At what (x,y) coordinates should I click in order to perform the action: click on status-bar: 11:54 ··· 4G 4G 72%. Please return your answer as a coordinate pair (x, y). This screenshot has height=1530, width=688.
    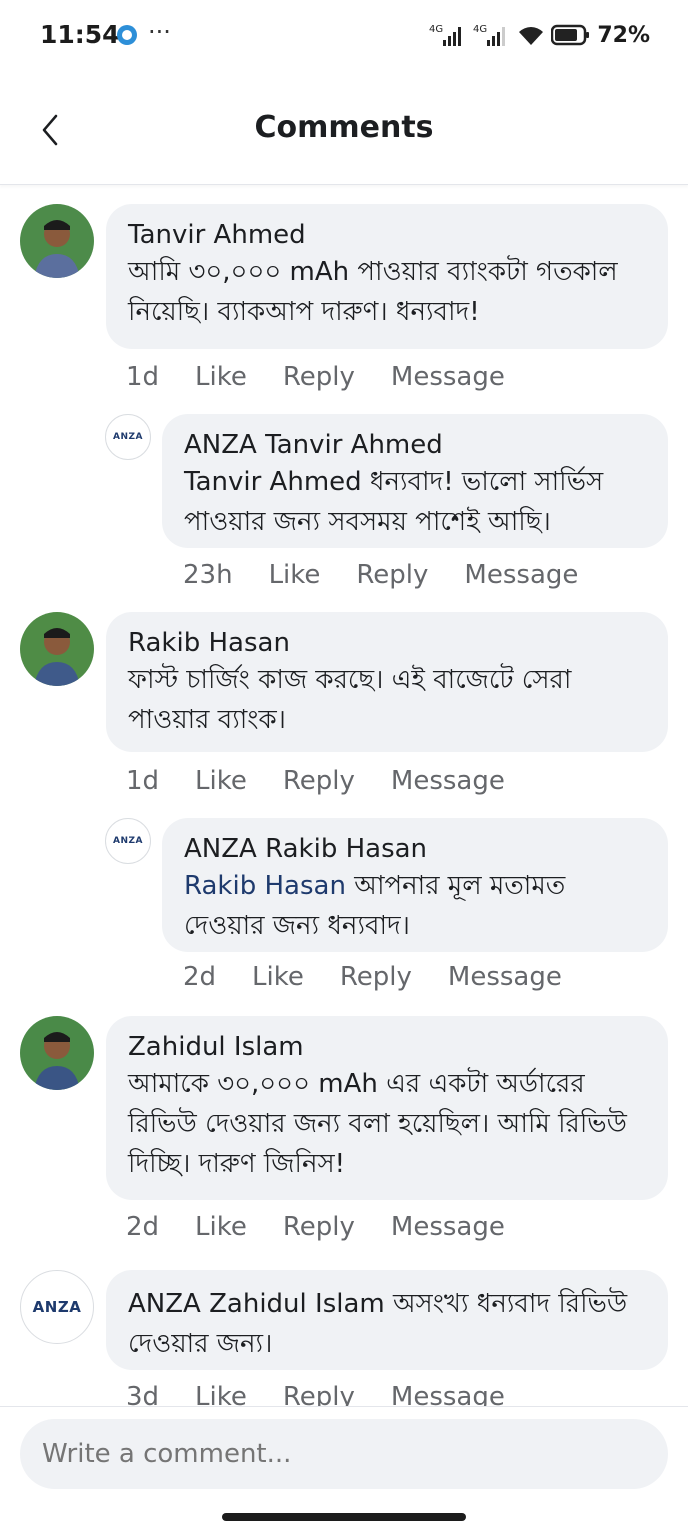
    Looking at the image, I should click on (344, 37).